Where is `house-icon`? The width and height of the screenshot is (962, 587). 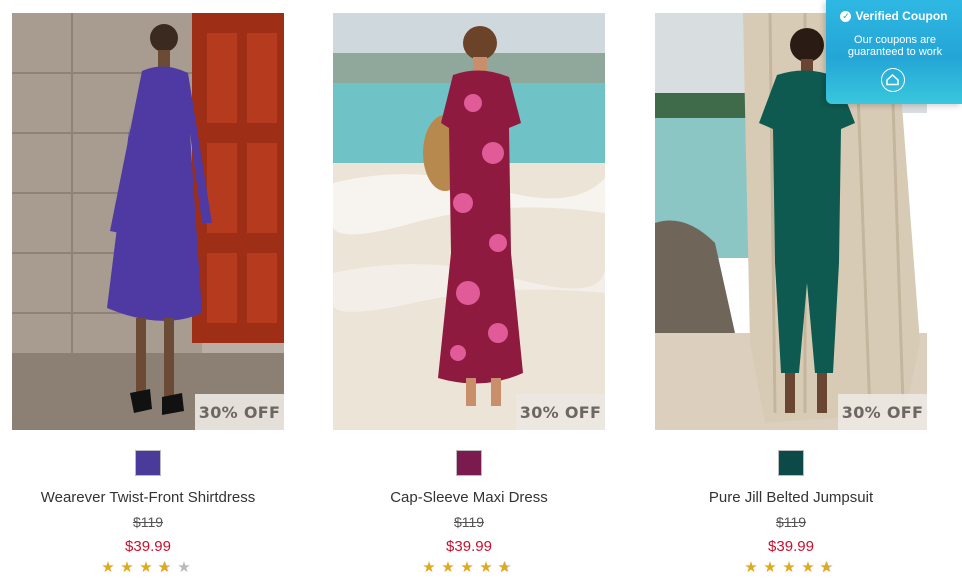 house-icon is located at coordinates (892, 79).